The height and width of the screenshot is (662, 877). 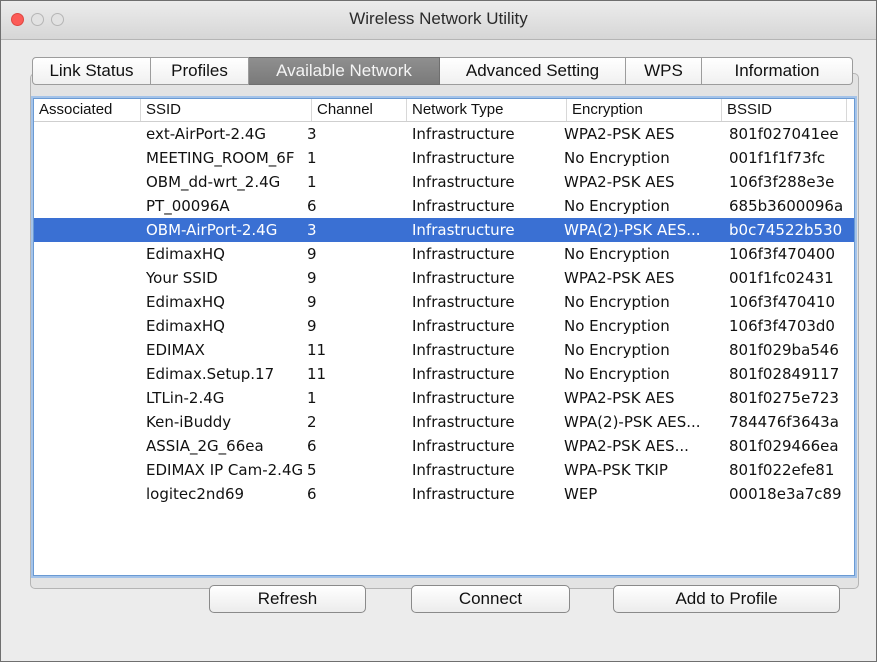 I want to click on bssid-cell: 801f027041ee, so click(x=784, y=134).